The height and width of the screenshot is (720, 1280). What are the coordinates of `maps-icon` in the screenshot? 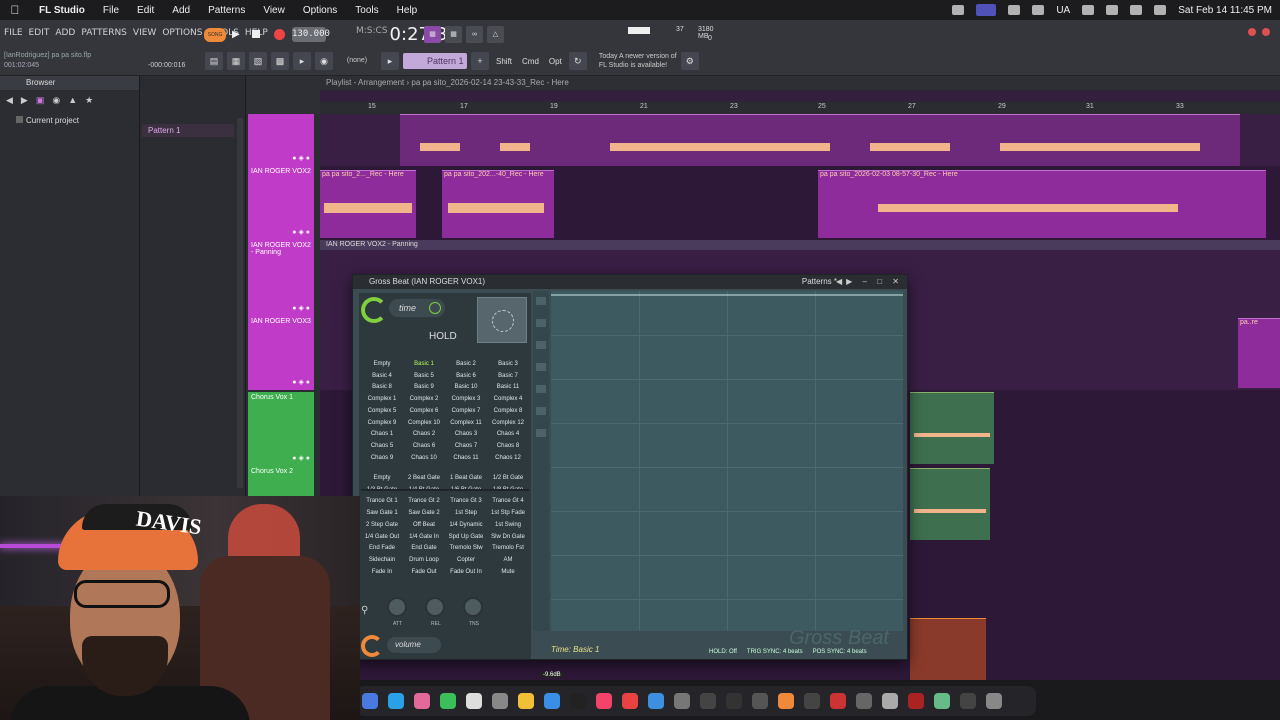 It's located at (552, 701).